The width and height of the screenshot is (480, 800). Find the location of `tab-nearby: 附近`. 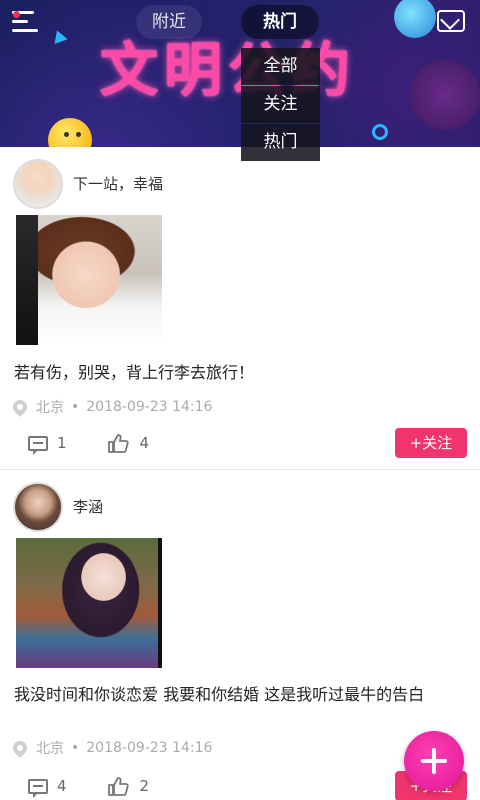

tab-nearby: 附近 is located at coordinates (169, 22).